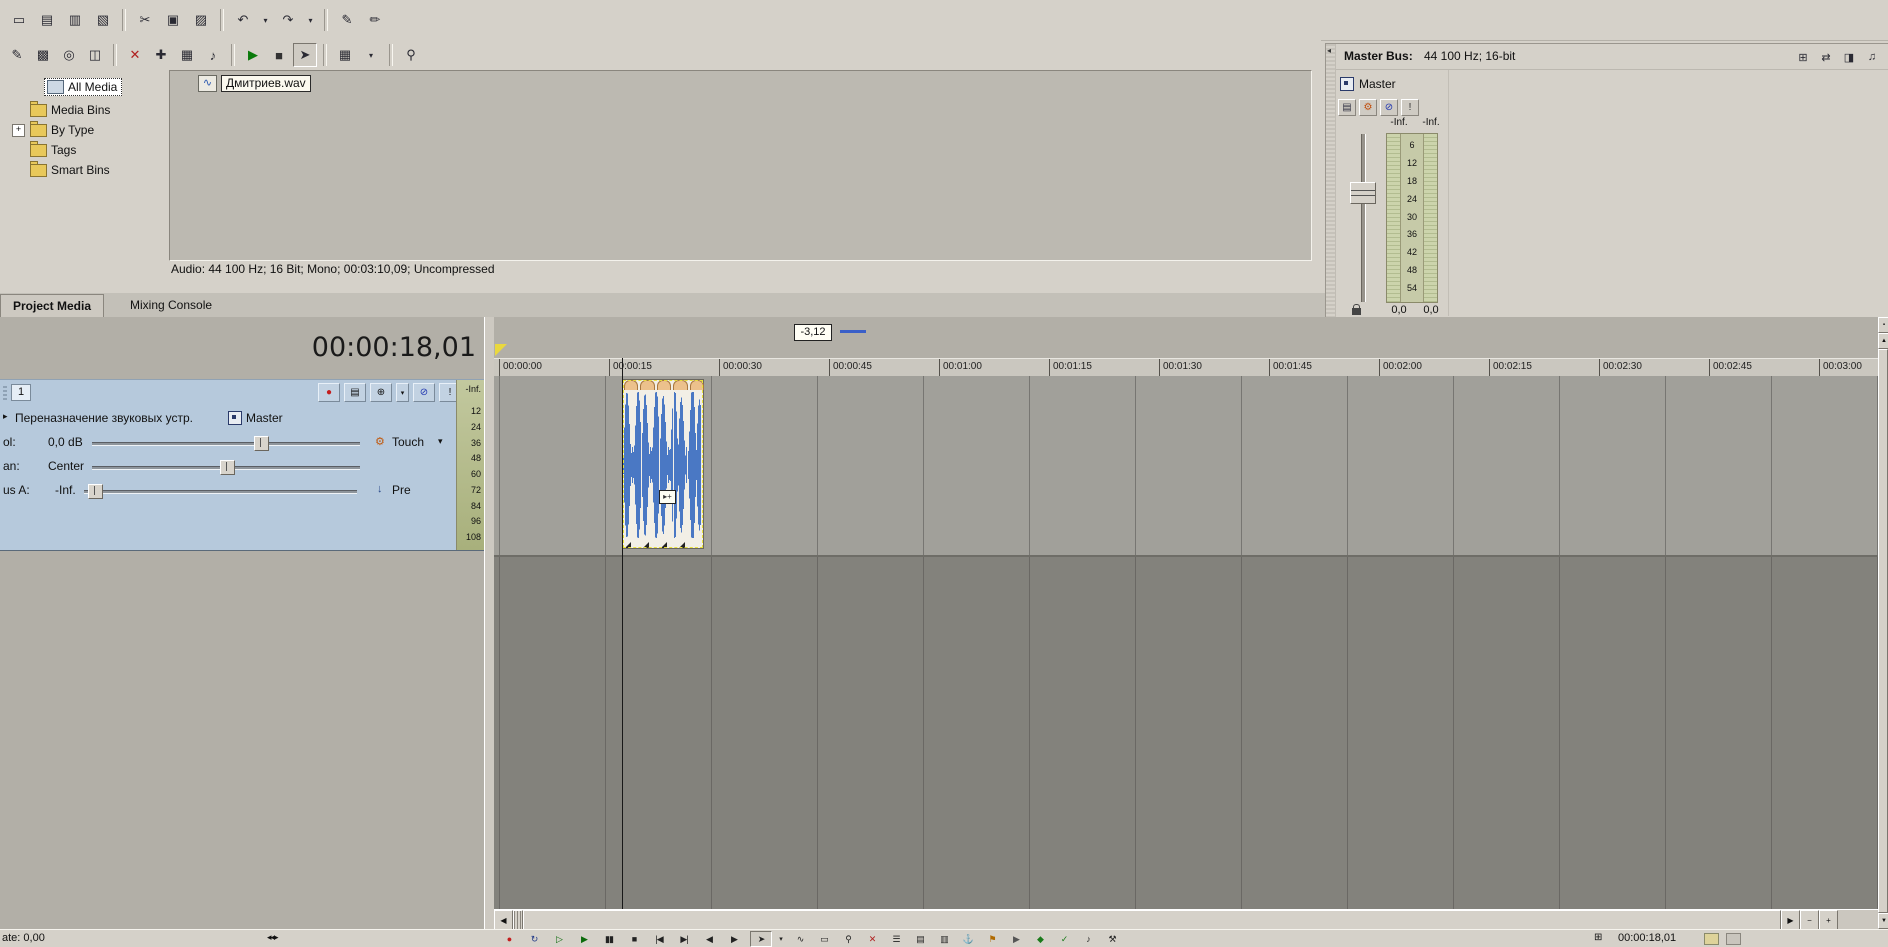 The image size is (1888, 947). Describe the element at coordinates (273, 937) in the screenshot. I see `rate-spinner: ◂◂▸` at that location.